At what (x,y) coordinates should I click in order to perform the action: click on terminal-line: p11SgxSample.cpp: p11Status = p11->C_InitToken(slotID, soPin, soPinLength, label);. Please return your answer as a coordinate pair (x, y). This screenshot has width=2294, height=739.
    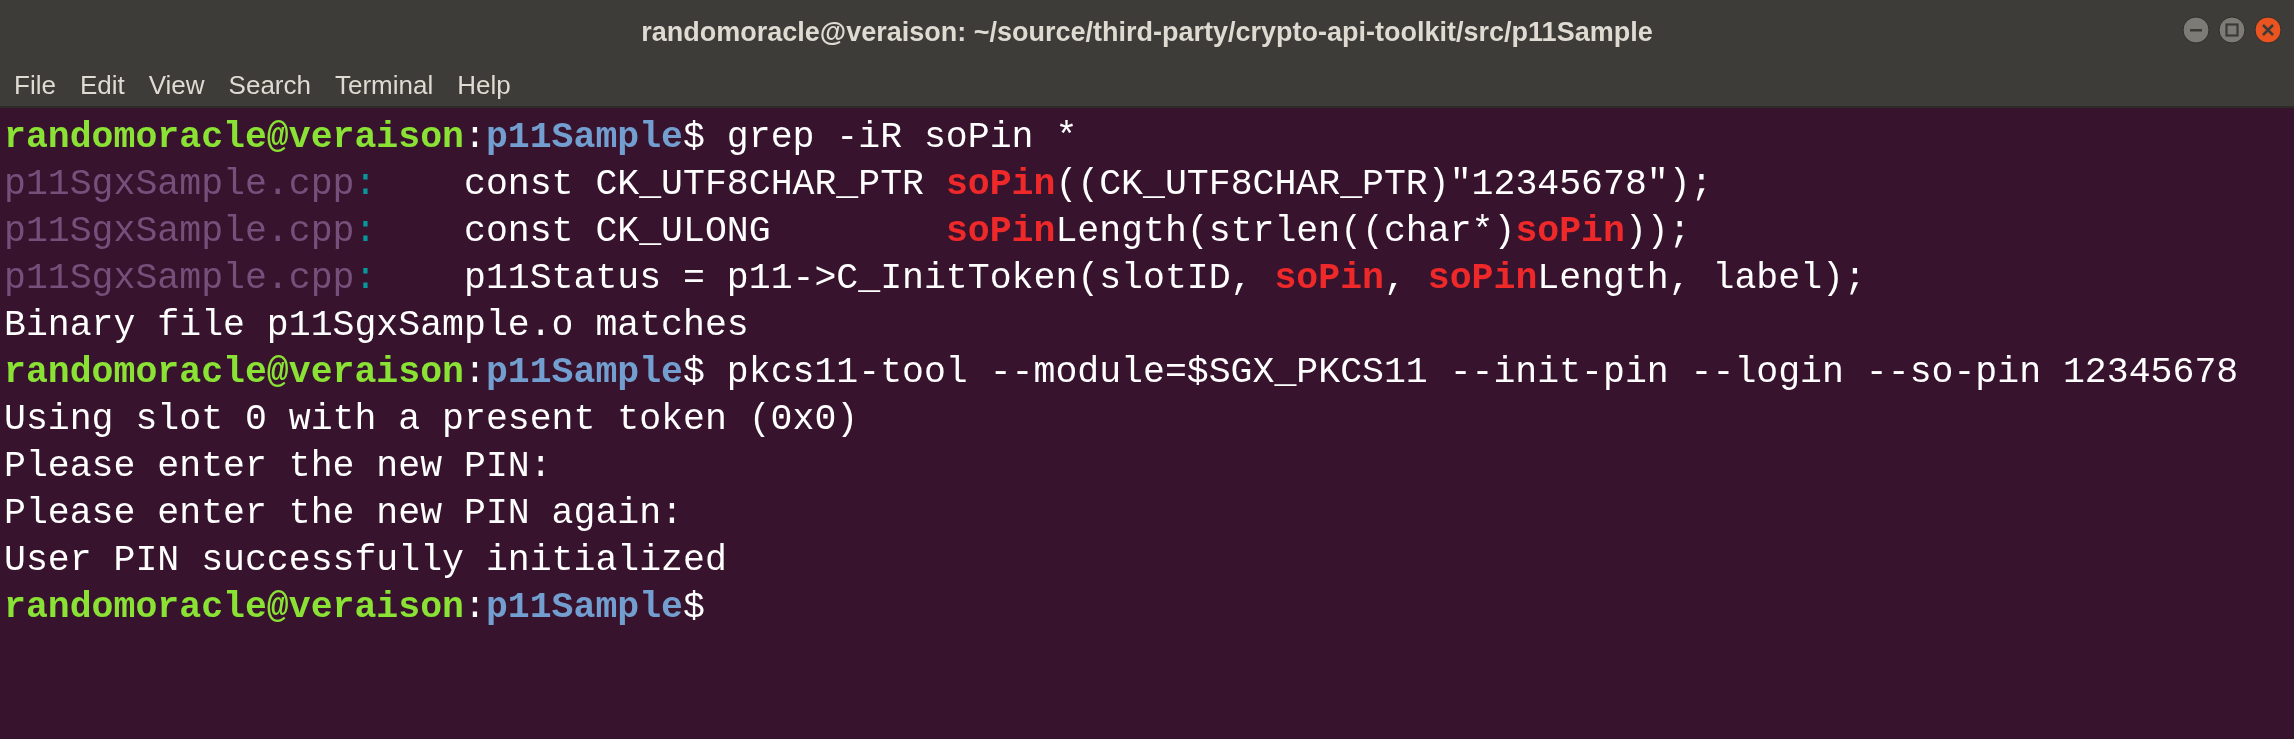
    Looking at the image, I should click on (935, 279).